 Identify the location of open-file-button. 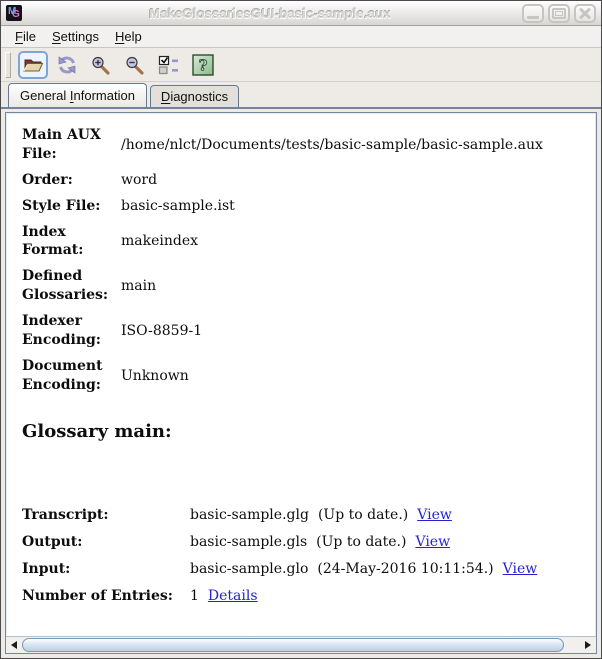
(33, 64).